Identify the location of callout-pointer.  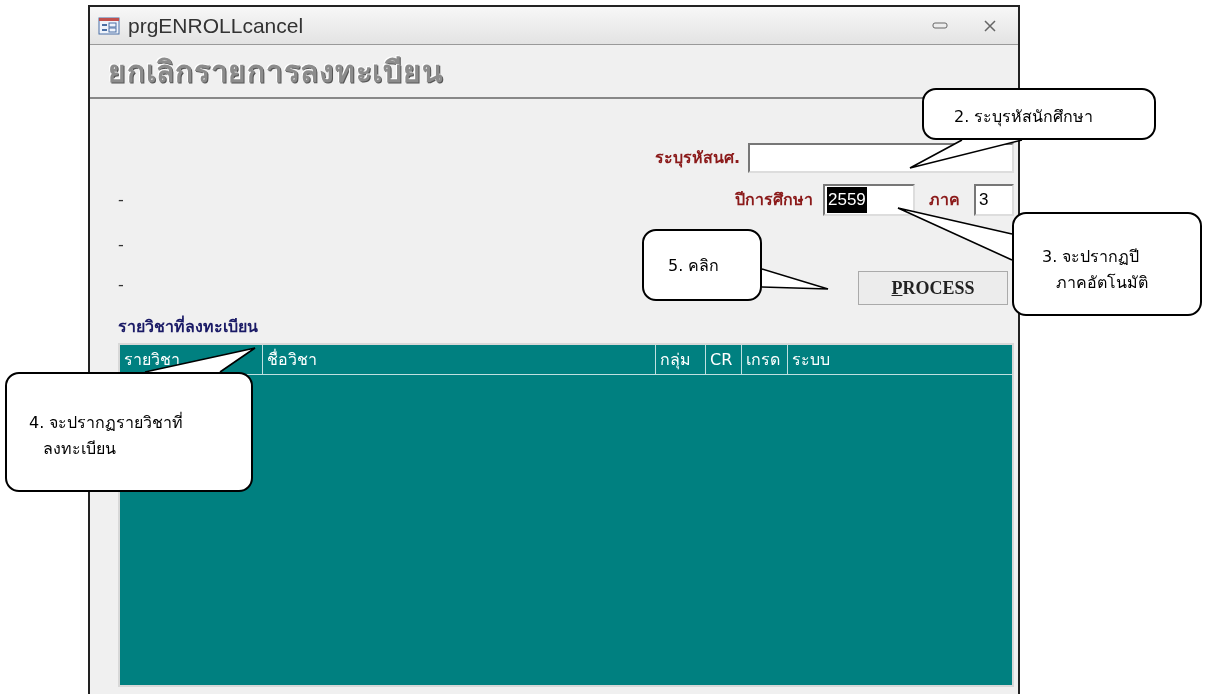
(795, 279).